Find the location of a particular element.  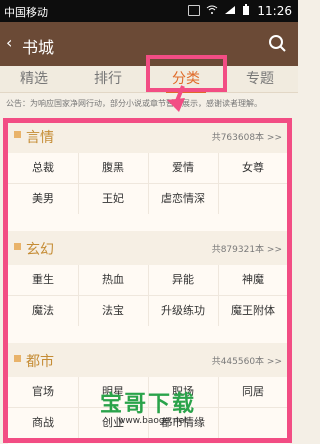

clock: 11:26 is located at coordinates (274, 11).